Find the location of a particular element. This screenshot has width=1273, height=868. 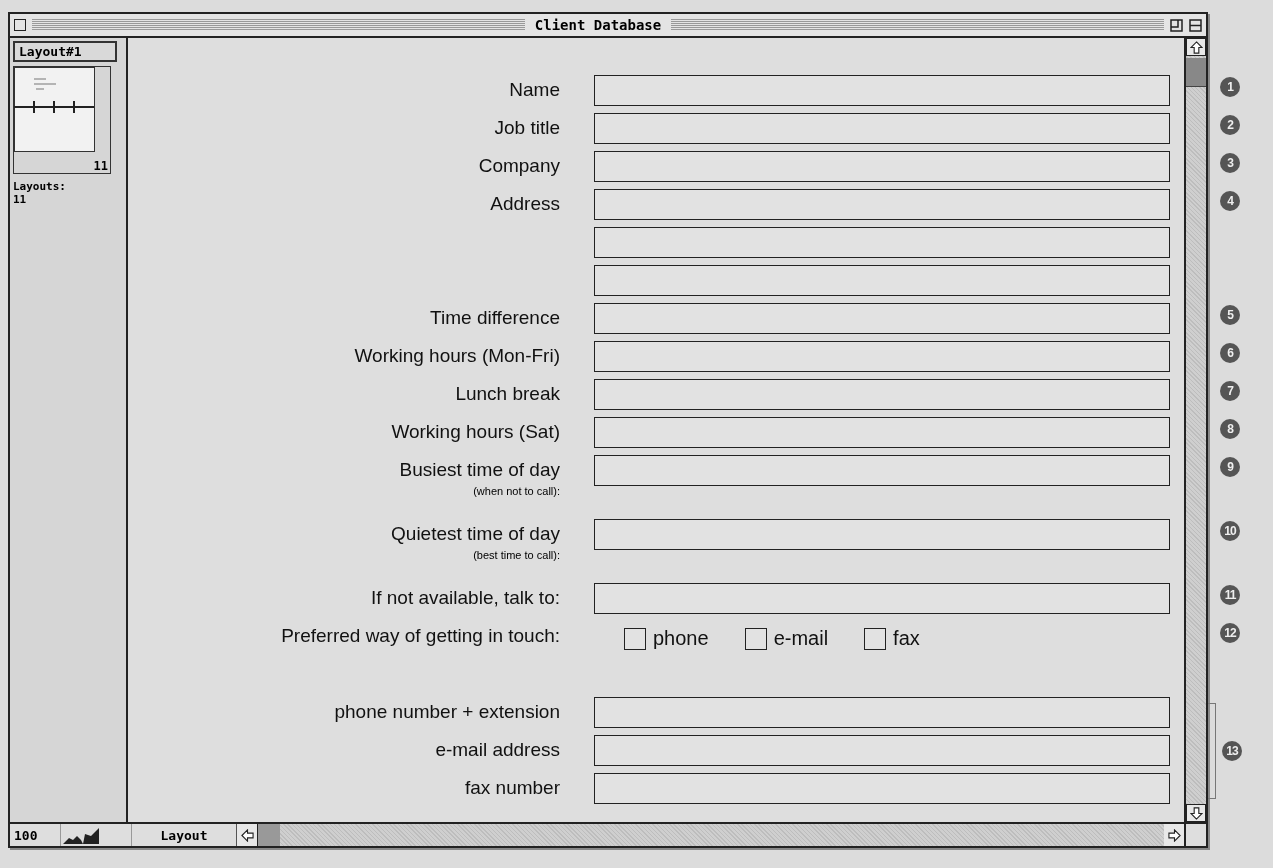

layout-tab: Layout#1 is located at coordinates (65, 51).